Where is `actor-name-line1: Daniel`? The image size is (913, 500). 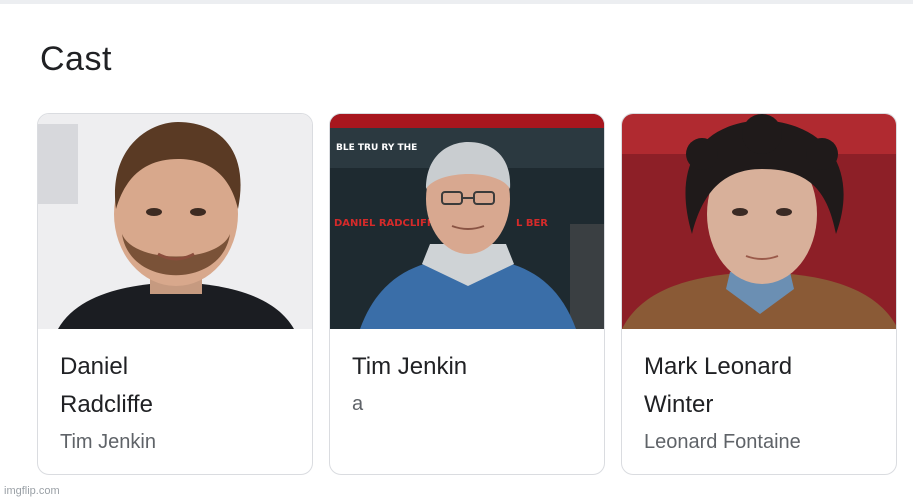 actor-name-line1: Daniel is located at coordinates (94, 366).